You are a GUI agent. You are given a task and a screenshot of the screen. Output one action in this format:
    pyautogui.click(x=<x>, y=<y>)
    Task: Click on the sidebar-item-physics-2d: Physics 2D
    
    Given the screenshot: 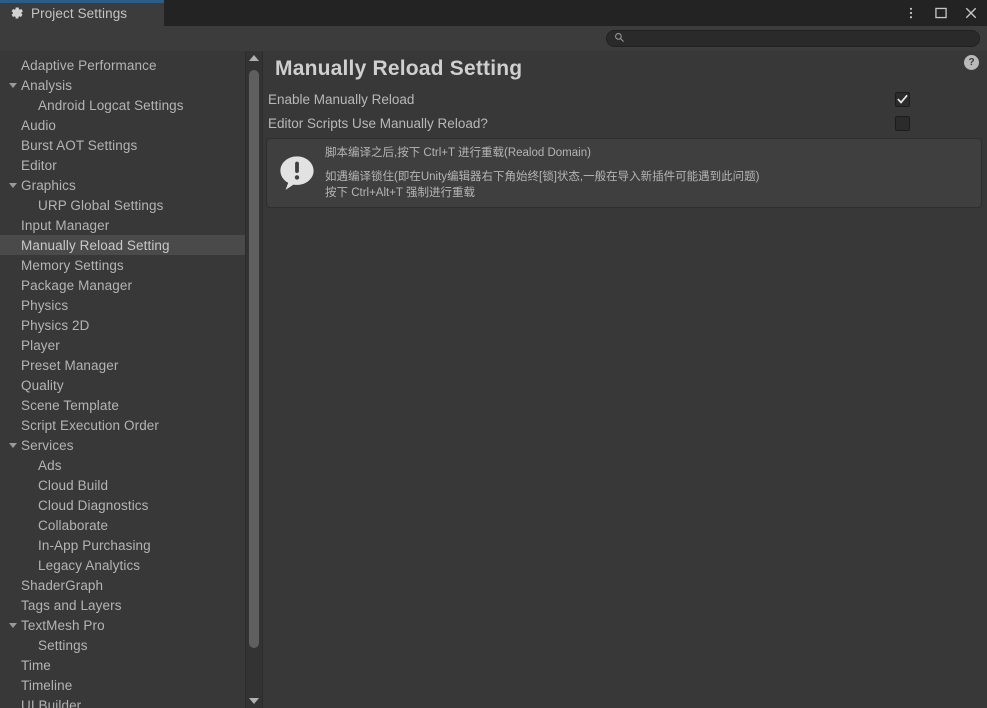 What is the action you would take?
    pyautogui.click(x=122, y=325)
    